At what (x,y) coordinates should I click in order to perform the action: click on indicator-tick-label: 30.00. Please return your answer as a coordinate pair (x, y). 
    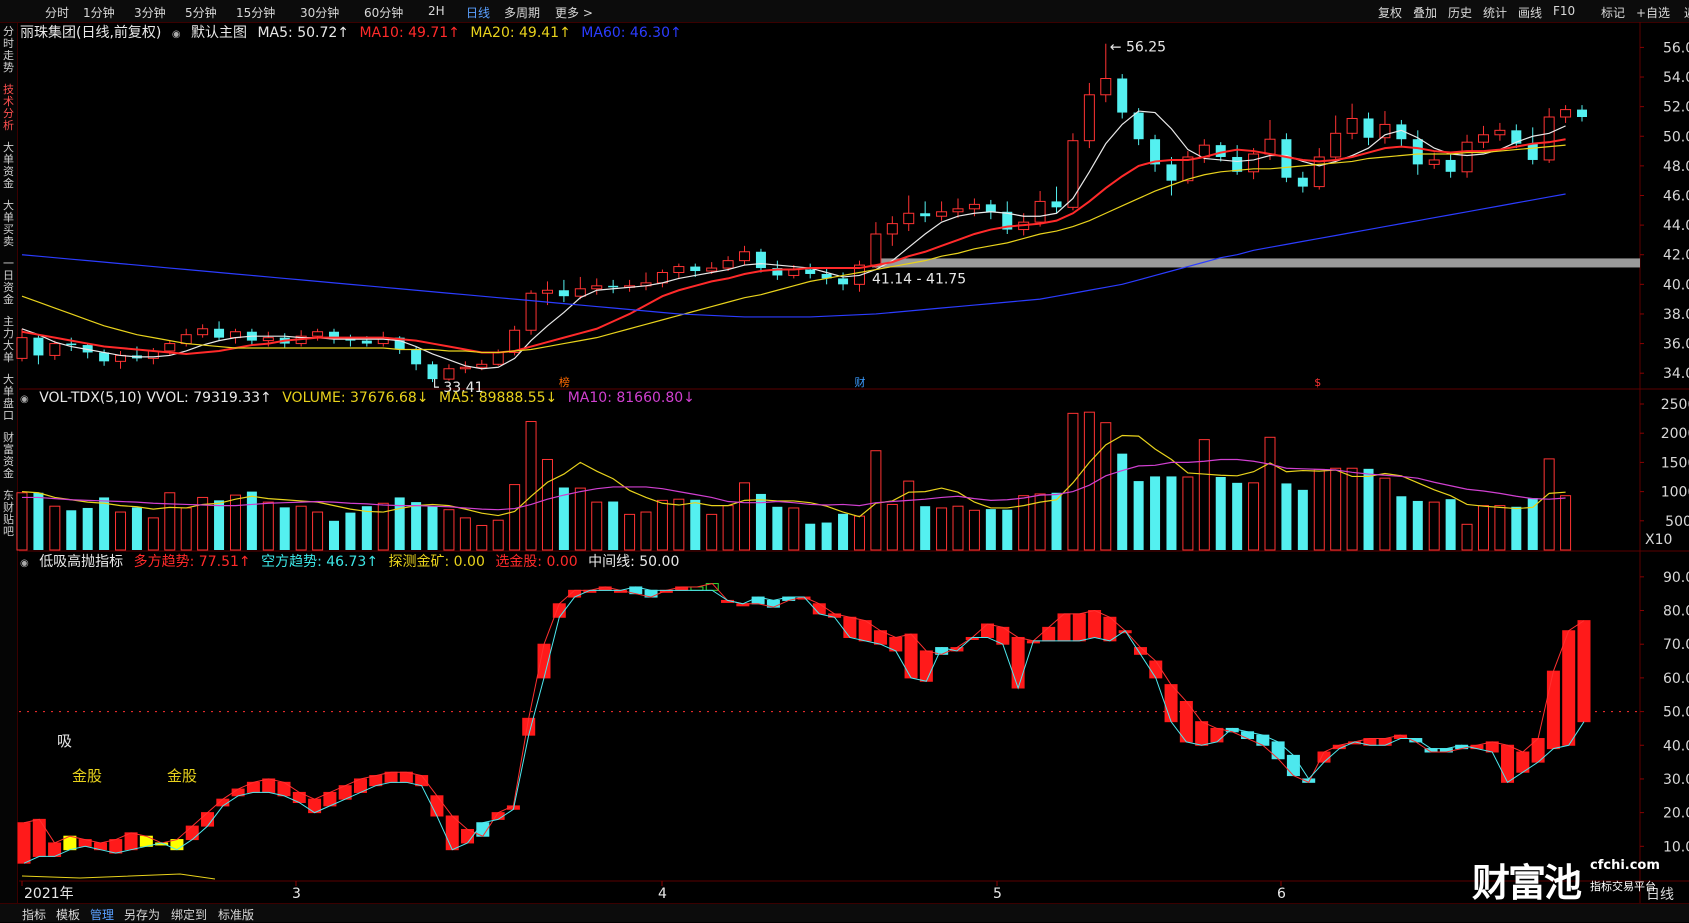
    Looking at the image, I should click on (1676, 780).